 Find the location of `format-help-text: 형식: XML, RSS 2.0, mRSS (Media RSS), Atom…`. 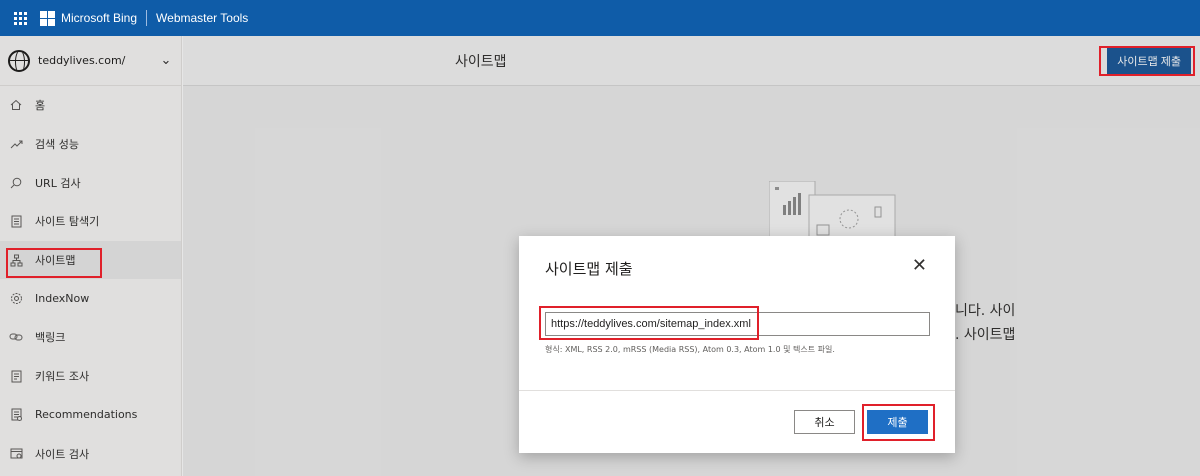

format-help-text: 형식: XML, RSS 2.0, mRSS (Media RSS), Atom… is located at coordinates (690, 349).